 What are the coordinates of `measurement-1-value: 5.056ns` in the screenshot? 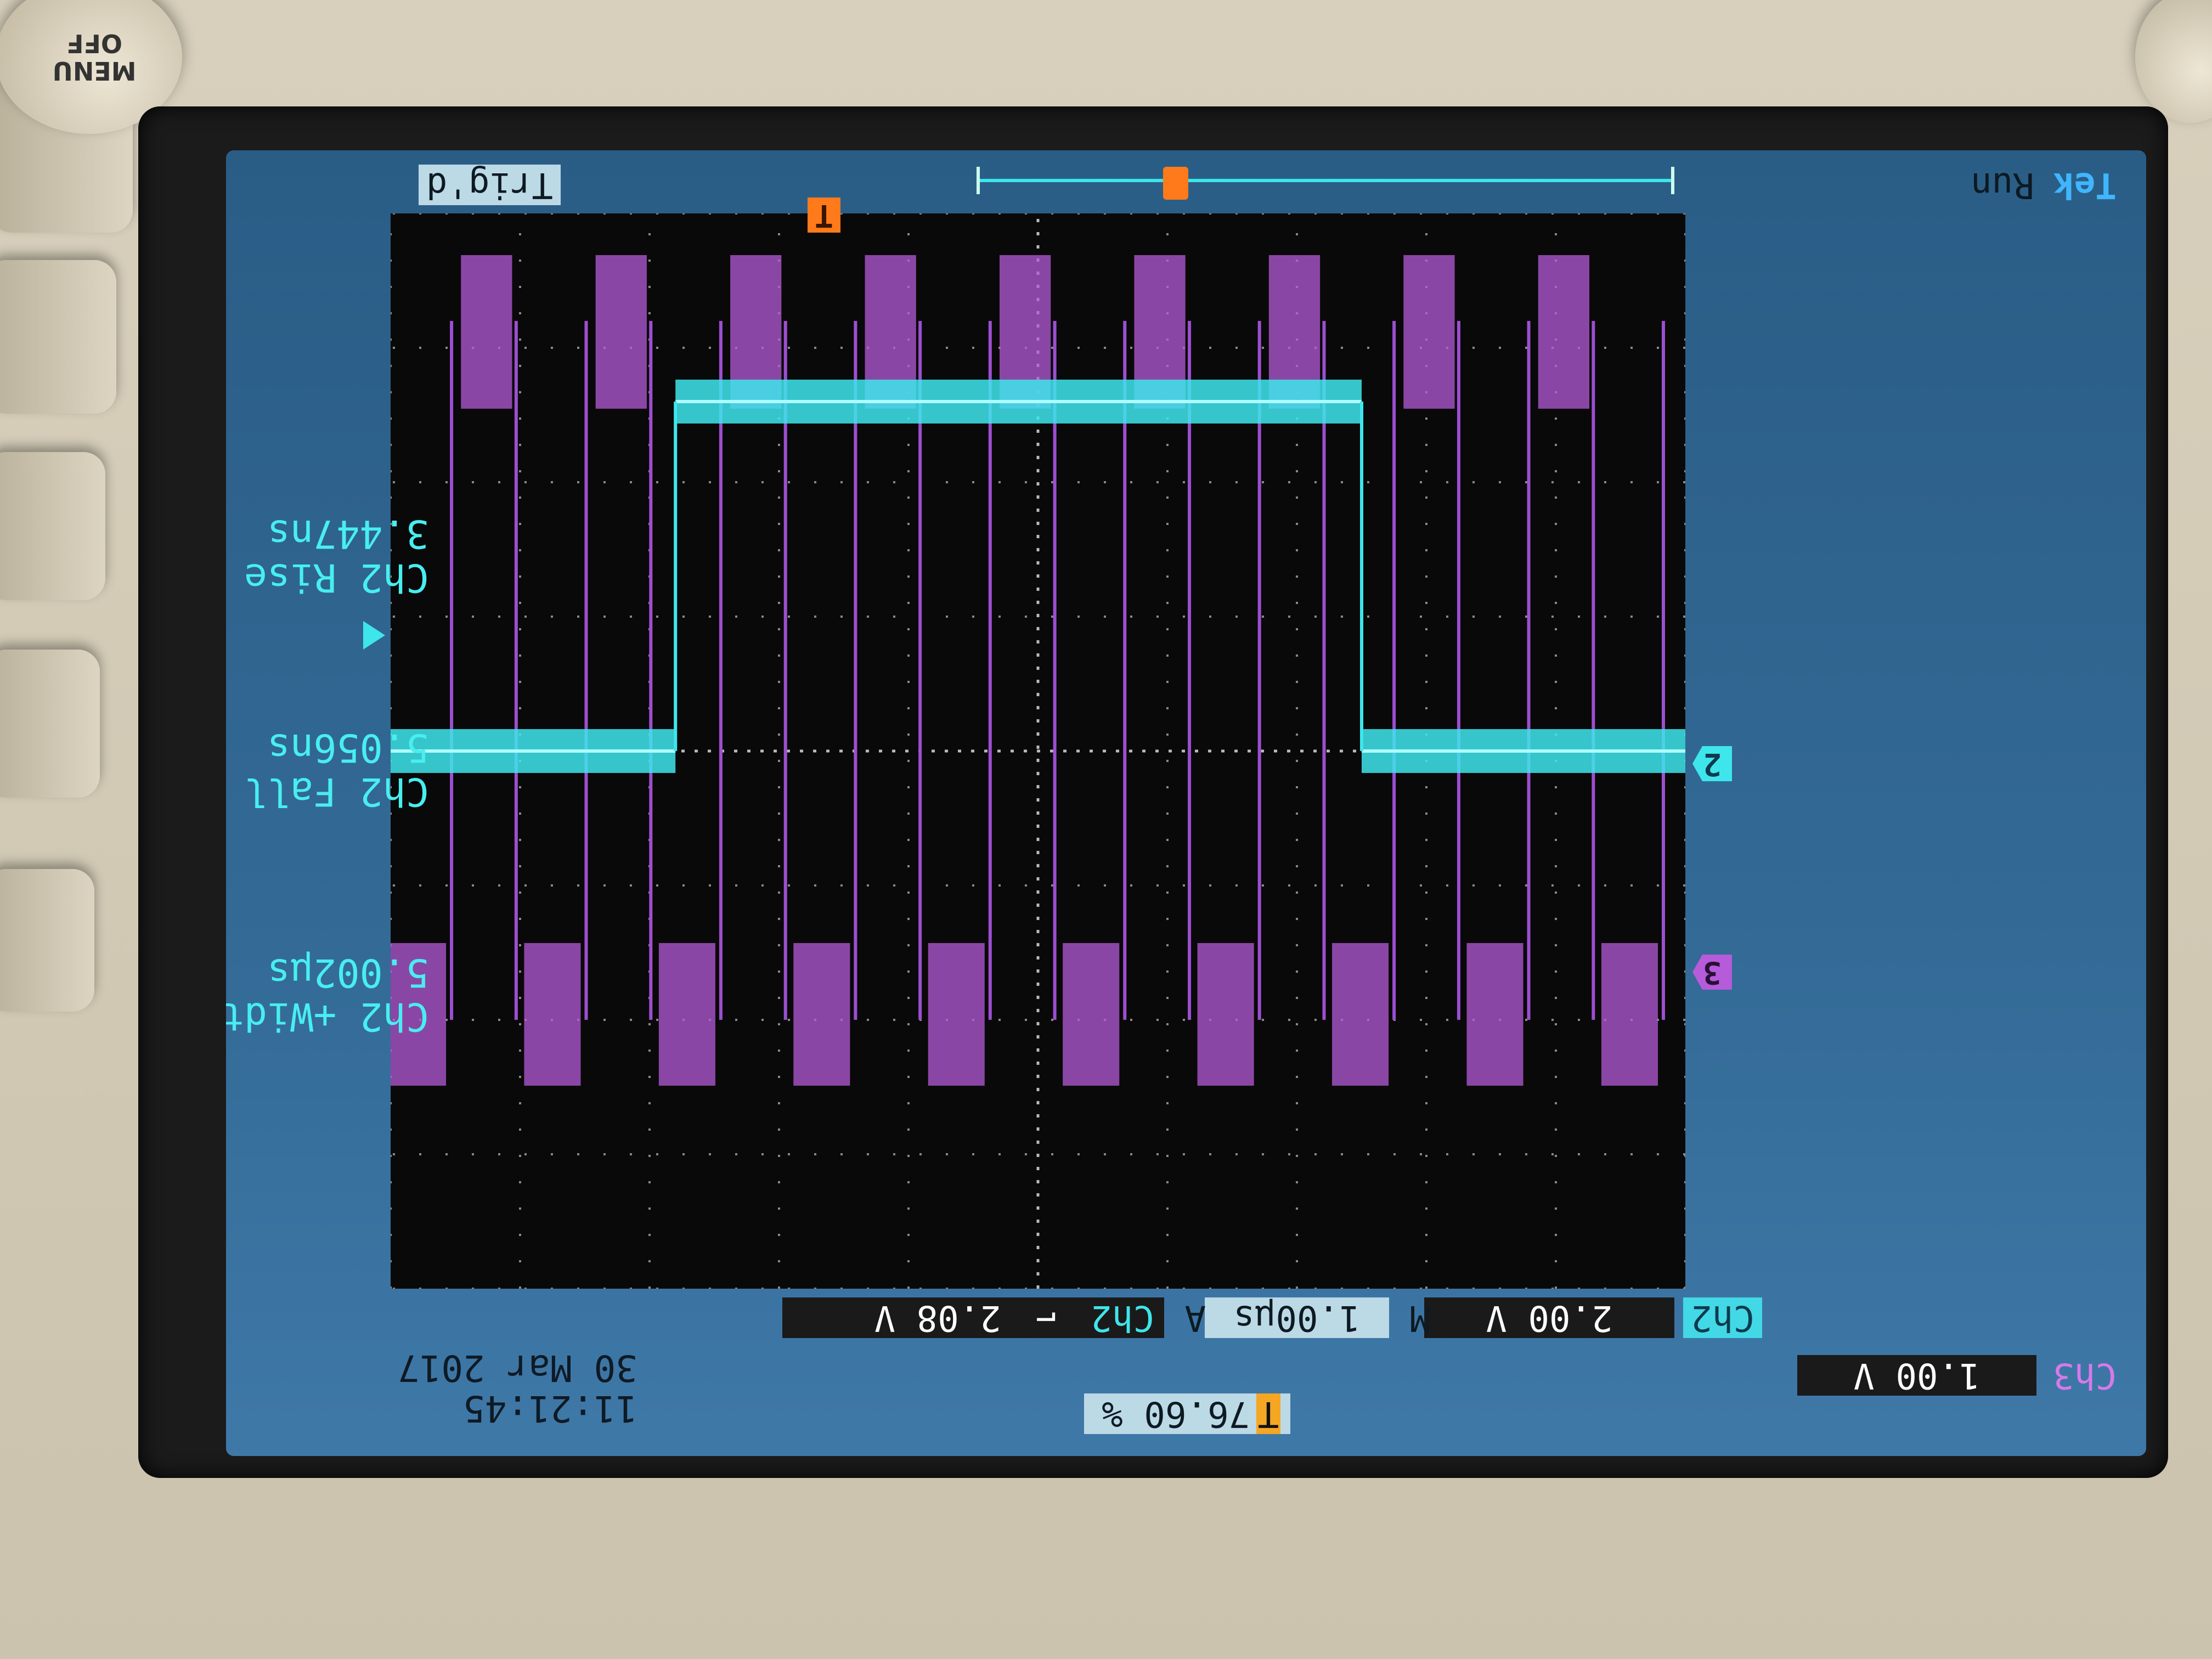 It's located at (348, 747).